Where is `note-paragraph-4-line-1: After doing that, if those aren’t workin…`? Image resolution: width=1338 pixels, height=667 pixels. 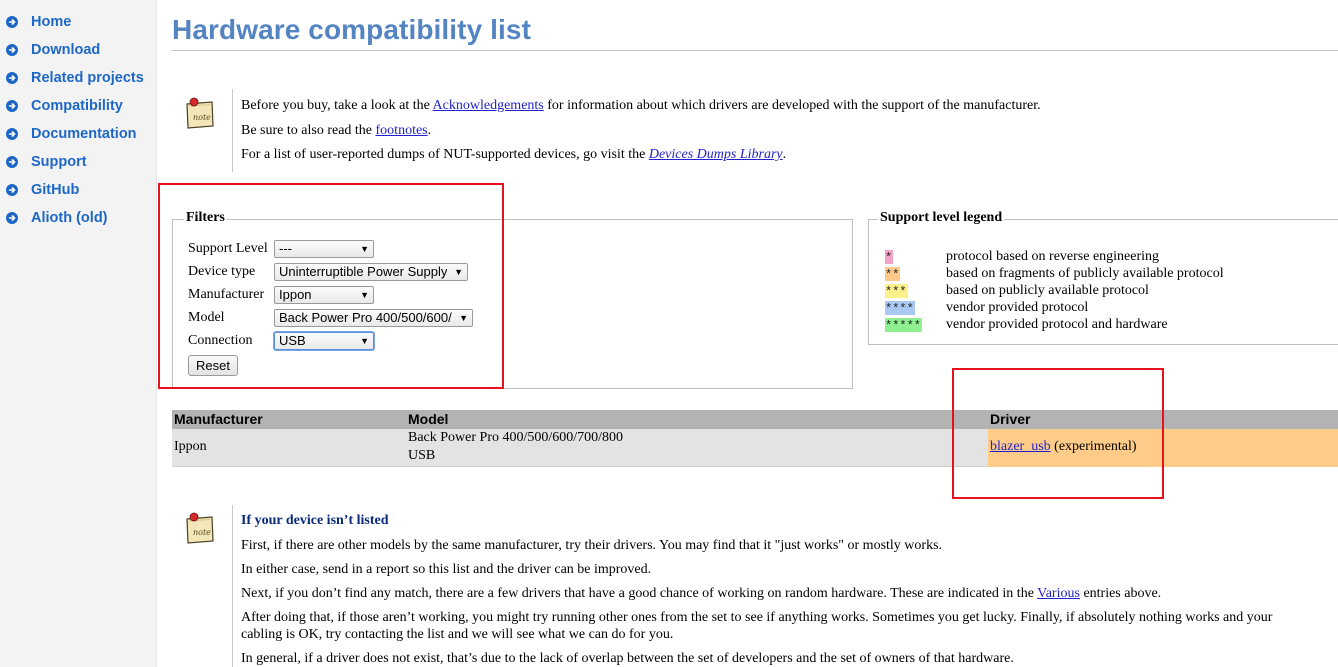 note-paragraph-4-line-1: After doing that, if those aren’t workin… is located at coordinates (757, 617).